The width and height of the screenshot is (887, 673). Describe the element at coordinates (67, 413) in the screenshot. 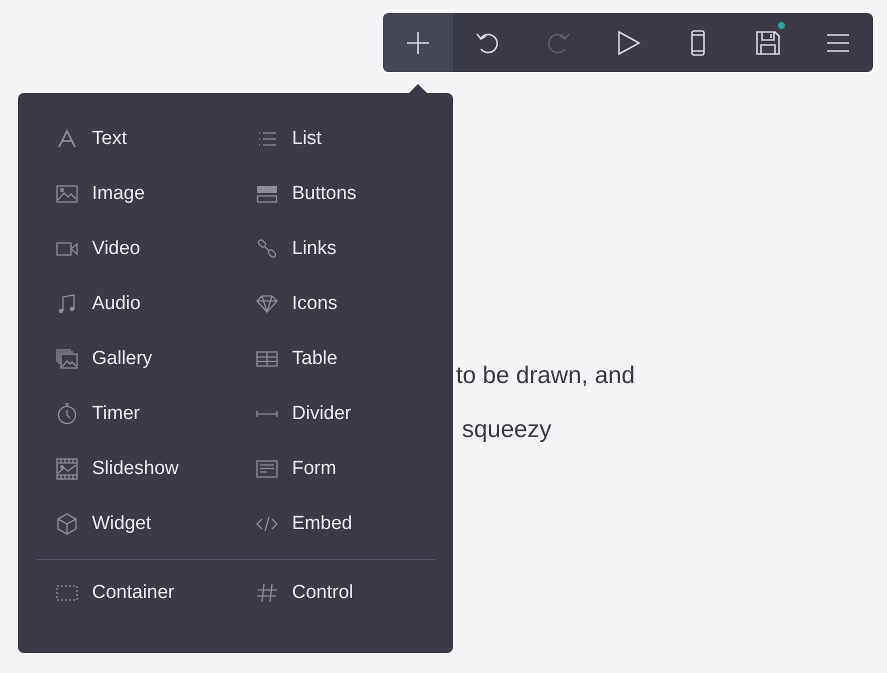

I see `stopwatch-icon` at that location.